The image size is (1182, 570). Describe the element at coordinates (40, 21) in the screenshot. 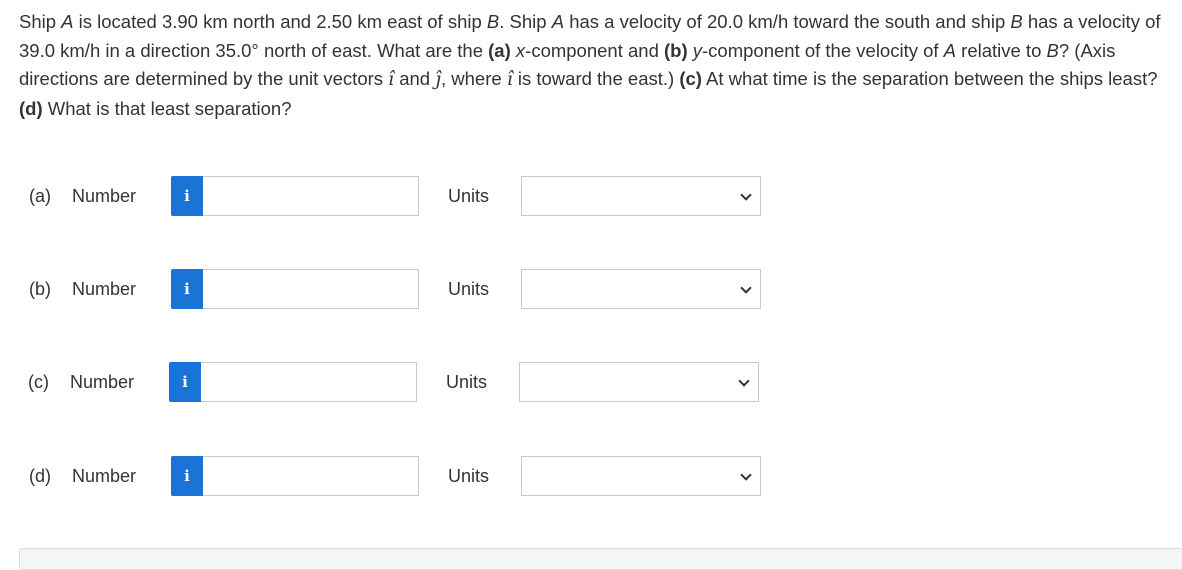

I see `question-text-segment: Ship` at that location.